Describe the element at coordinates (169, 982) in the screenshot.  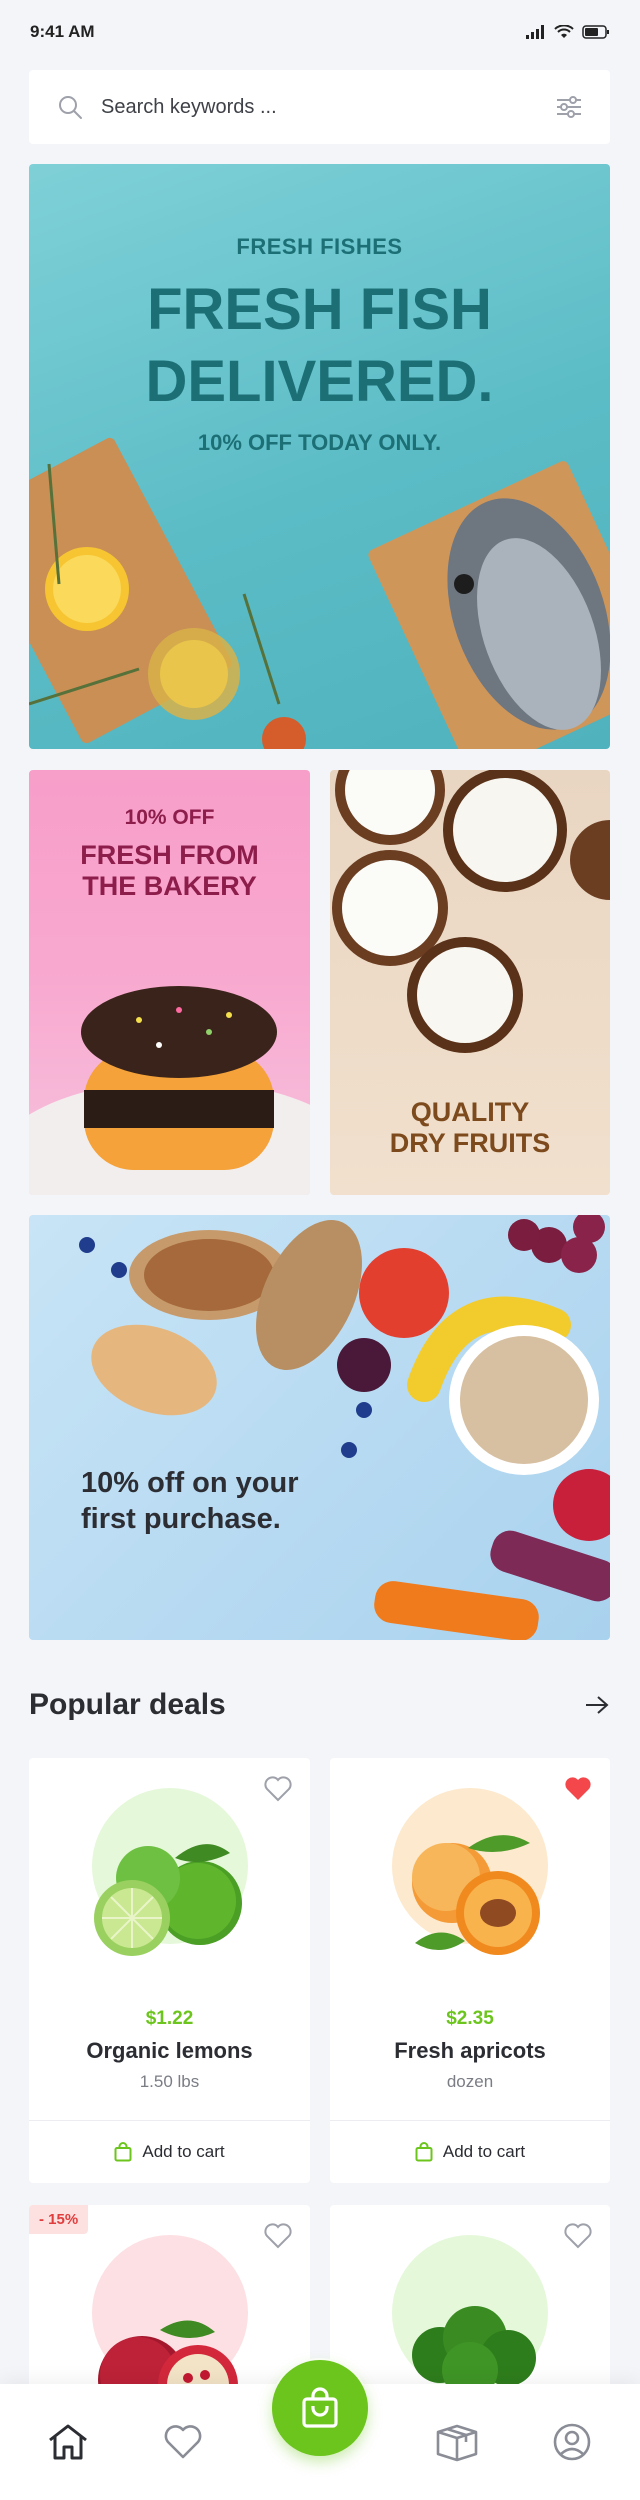
I see `bakery-banner: 10% OFF FRESH FROM THE BAKERY` at that location.